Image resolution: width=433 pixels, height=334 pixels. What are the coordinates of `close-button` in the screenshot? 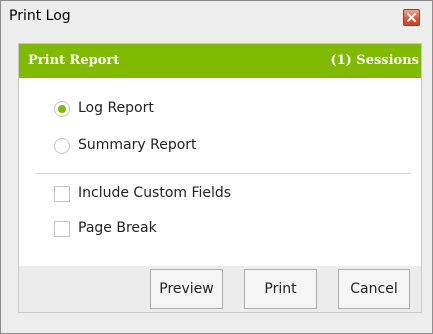 It's located at (411, 17).